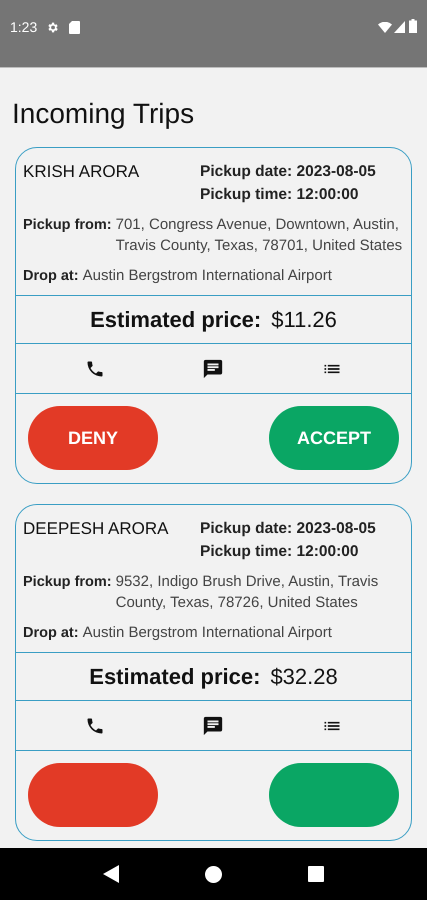 The image size is (427, 900). I want to click on pickup-address: 9532, Indigo Brush Drive, Austin, Travis County, Texas, 78726, United States, so click(248, 592).